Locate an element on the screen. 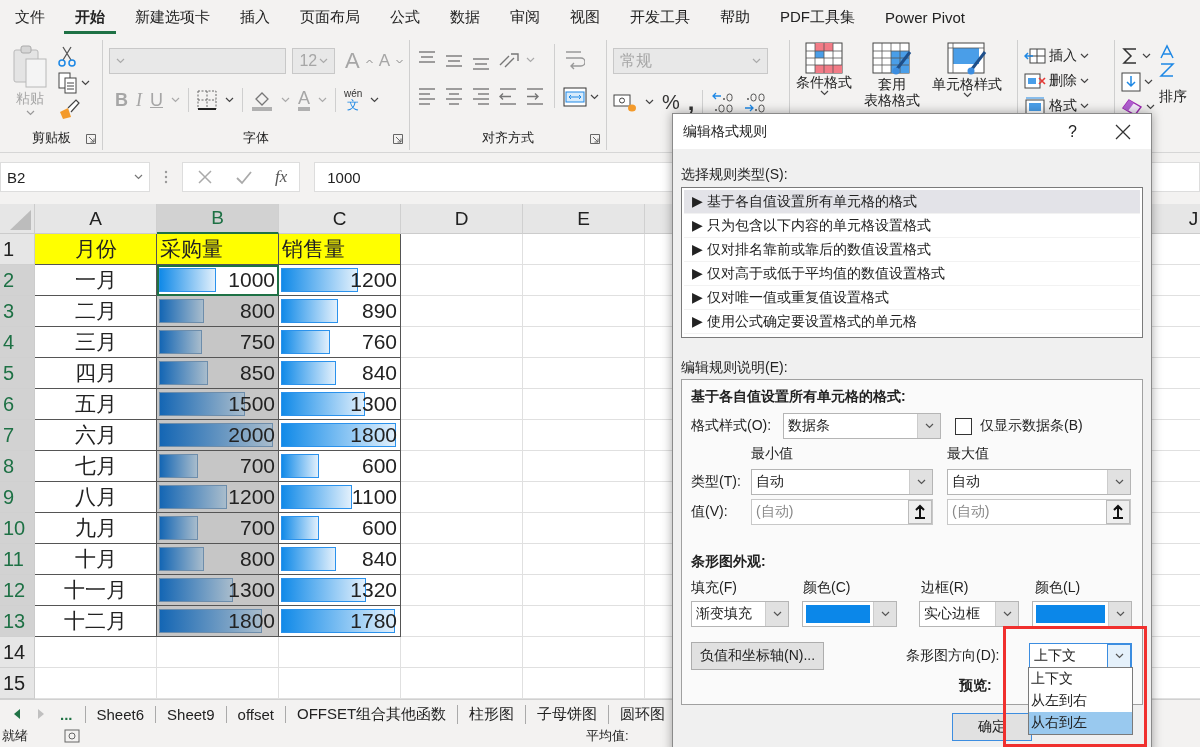 This screenshot has height=747, width=1200. sum-icon is located at coordinates (1130, 56).